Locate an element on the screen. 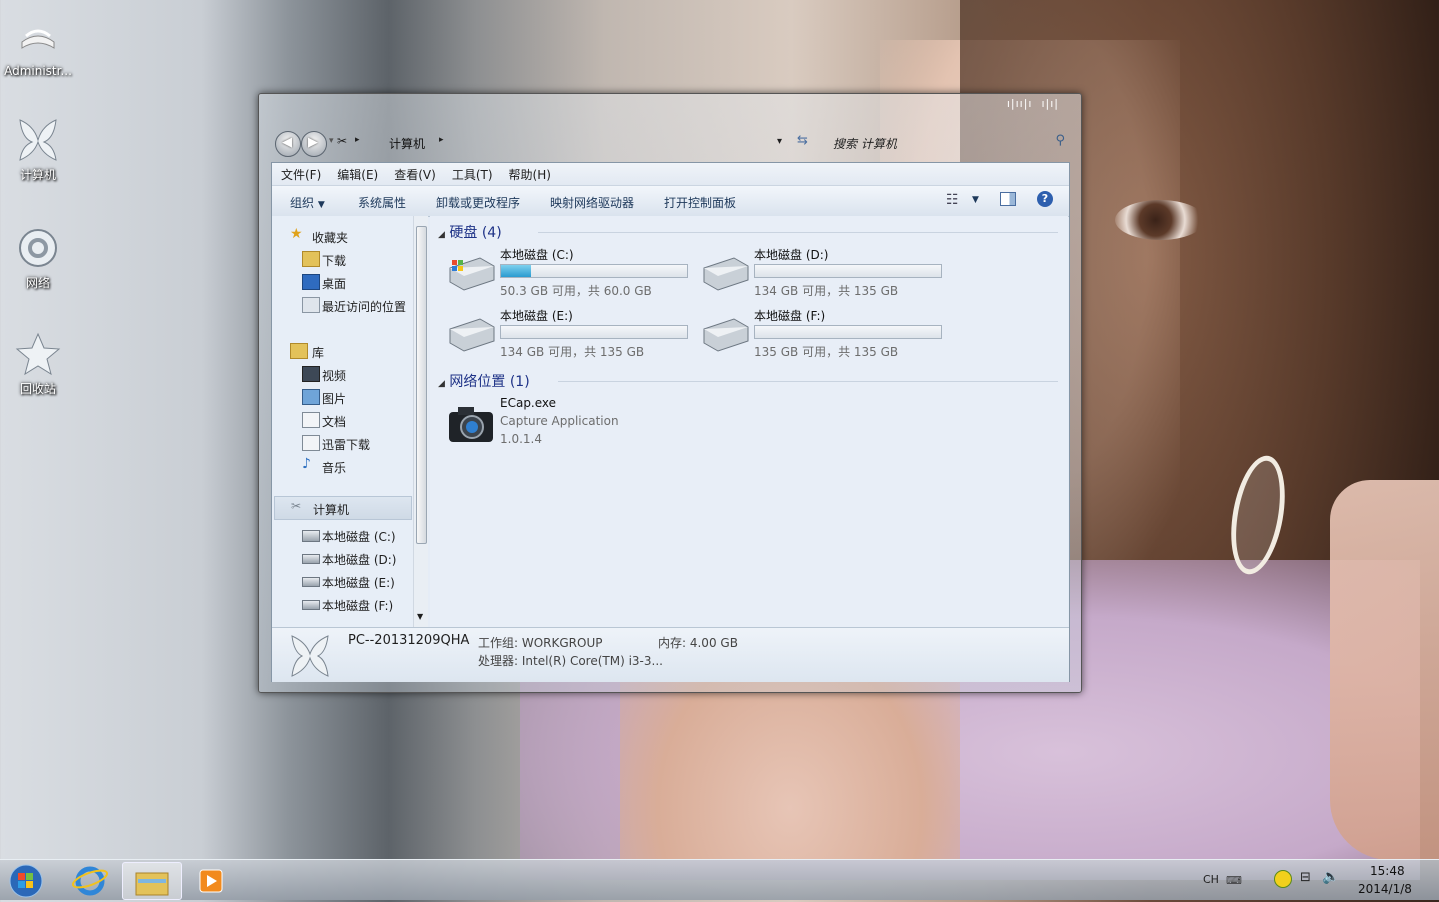  security-tray-icon is located at coordinates (1283, 879).